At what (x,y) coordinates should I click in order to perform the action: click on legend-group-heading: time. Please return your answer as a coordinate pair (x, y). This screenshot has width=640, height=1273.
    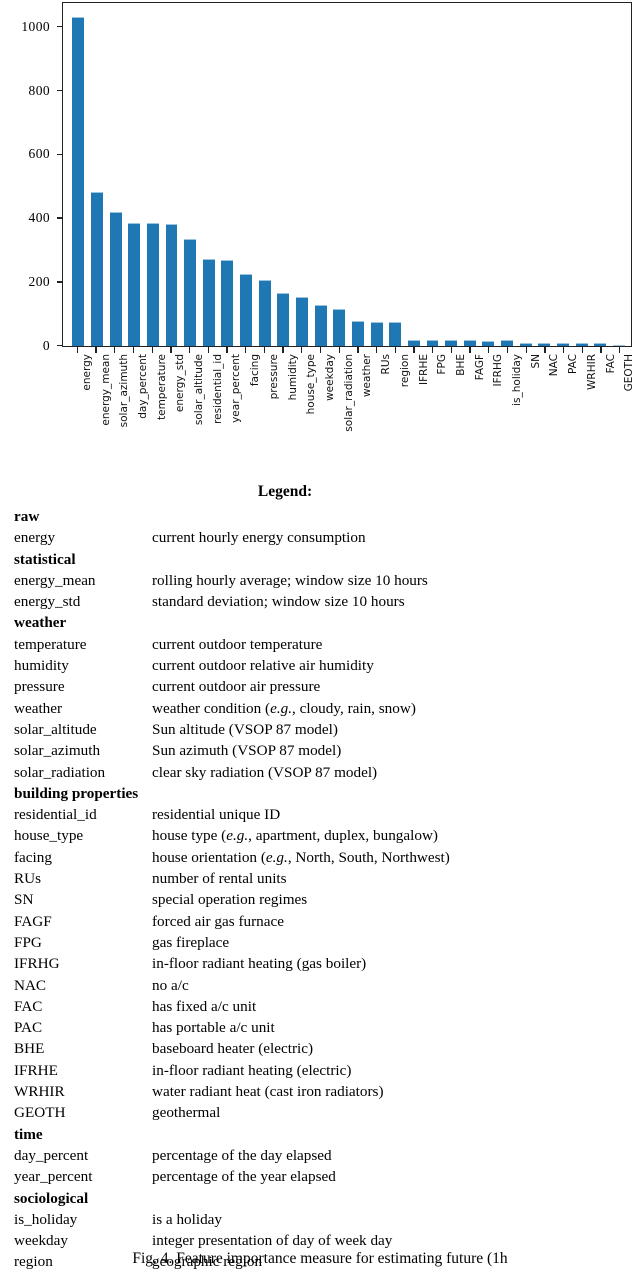
    Looking at the image, I should click on (28, 1134).